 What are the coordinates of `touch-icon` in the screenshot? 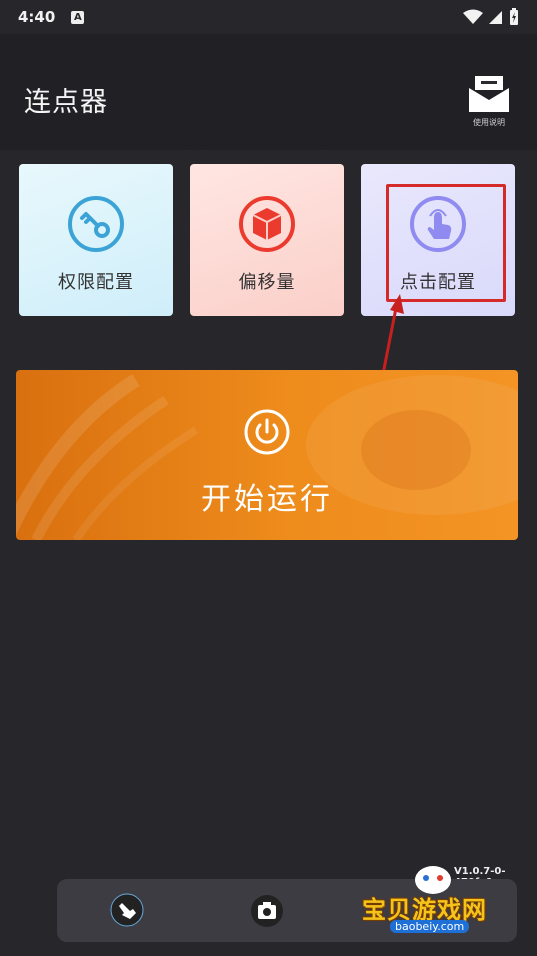 It's located at (127, 910).